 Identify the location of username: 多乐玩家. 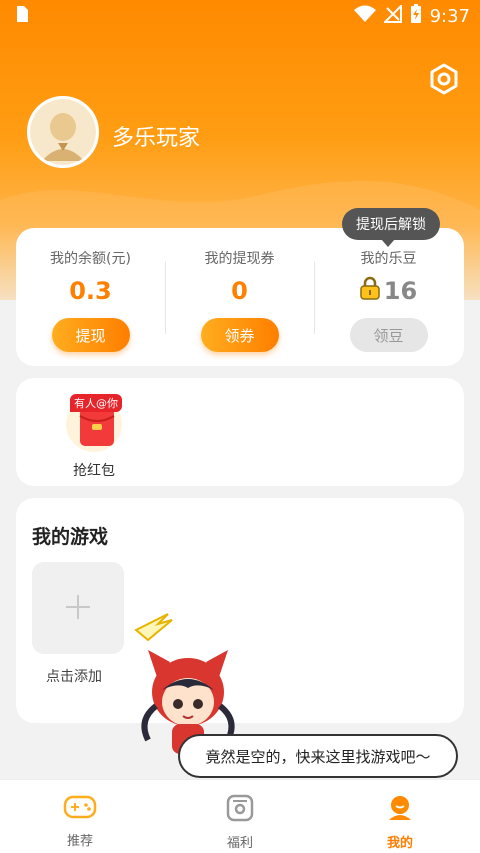
(156, 138).